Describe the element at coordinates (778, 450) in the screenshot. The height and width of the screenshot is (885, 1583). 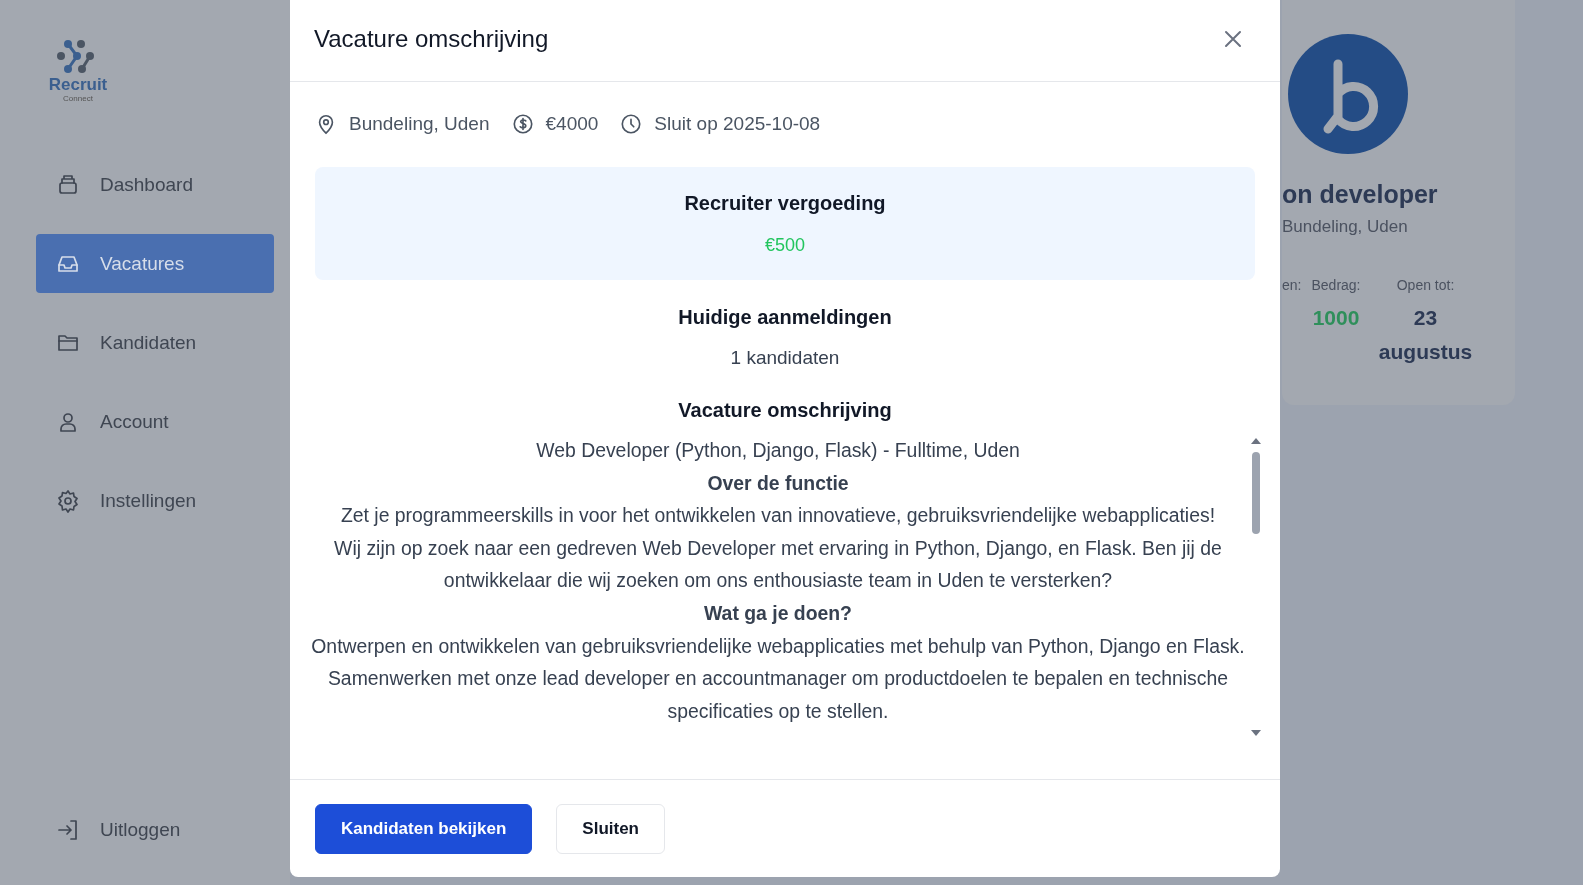
I see `description-paragraph: Web Developer (Python, Django, Flask) - Fulltime, Uden` at that location.